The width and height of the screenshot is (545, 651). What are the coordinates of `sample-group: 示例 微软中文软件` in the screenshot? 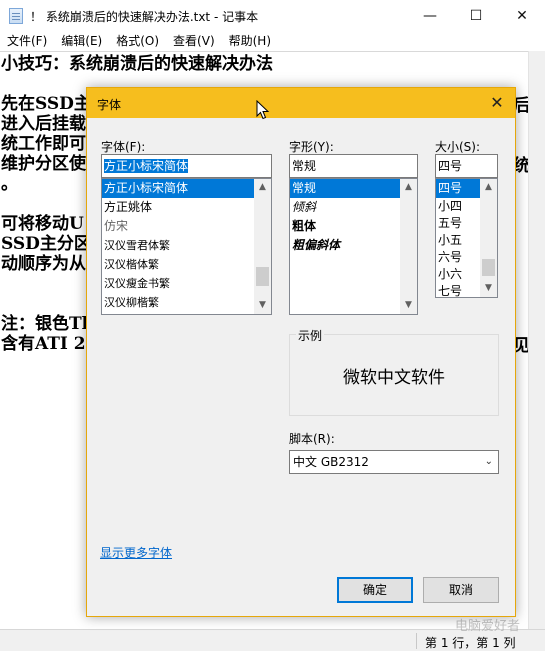 It's located at (394, 371).